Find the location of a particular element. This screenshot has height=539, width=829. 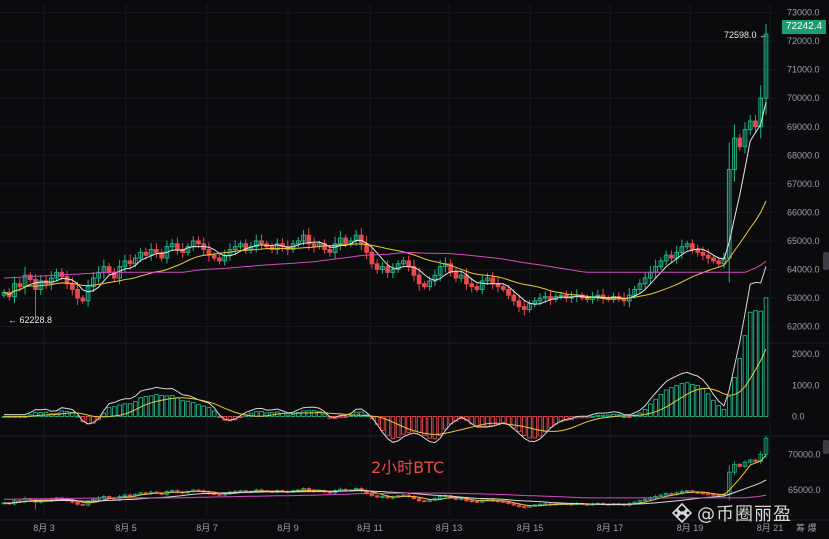

hist-tick-label: 1000.0 is located at coordinates (806, 385).